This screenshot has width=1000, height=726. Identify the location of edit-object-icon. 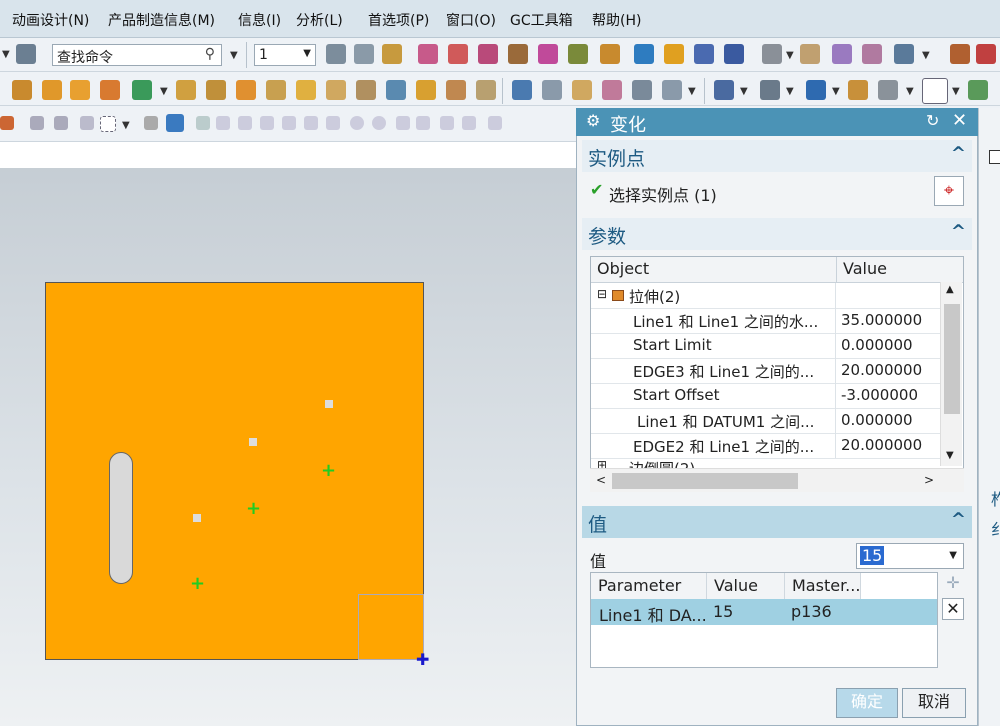
(978, 90).